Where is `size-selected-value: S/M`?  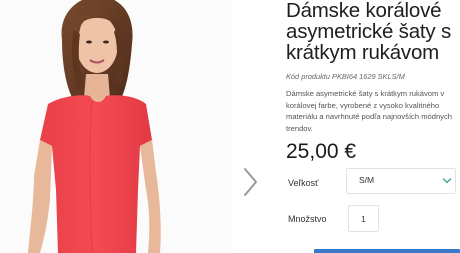
size-selected-value: S/M is located at coordinates (367, 180).